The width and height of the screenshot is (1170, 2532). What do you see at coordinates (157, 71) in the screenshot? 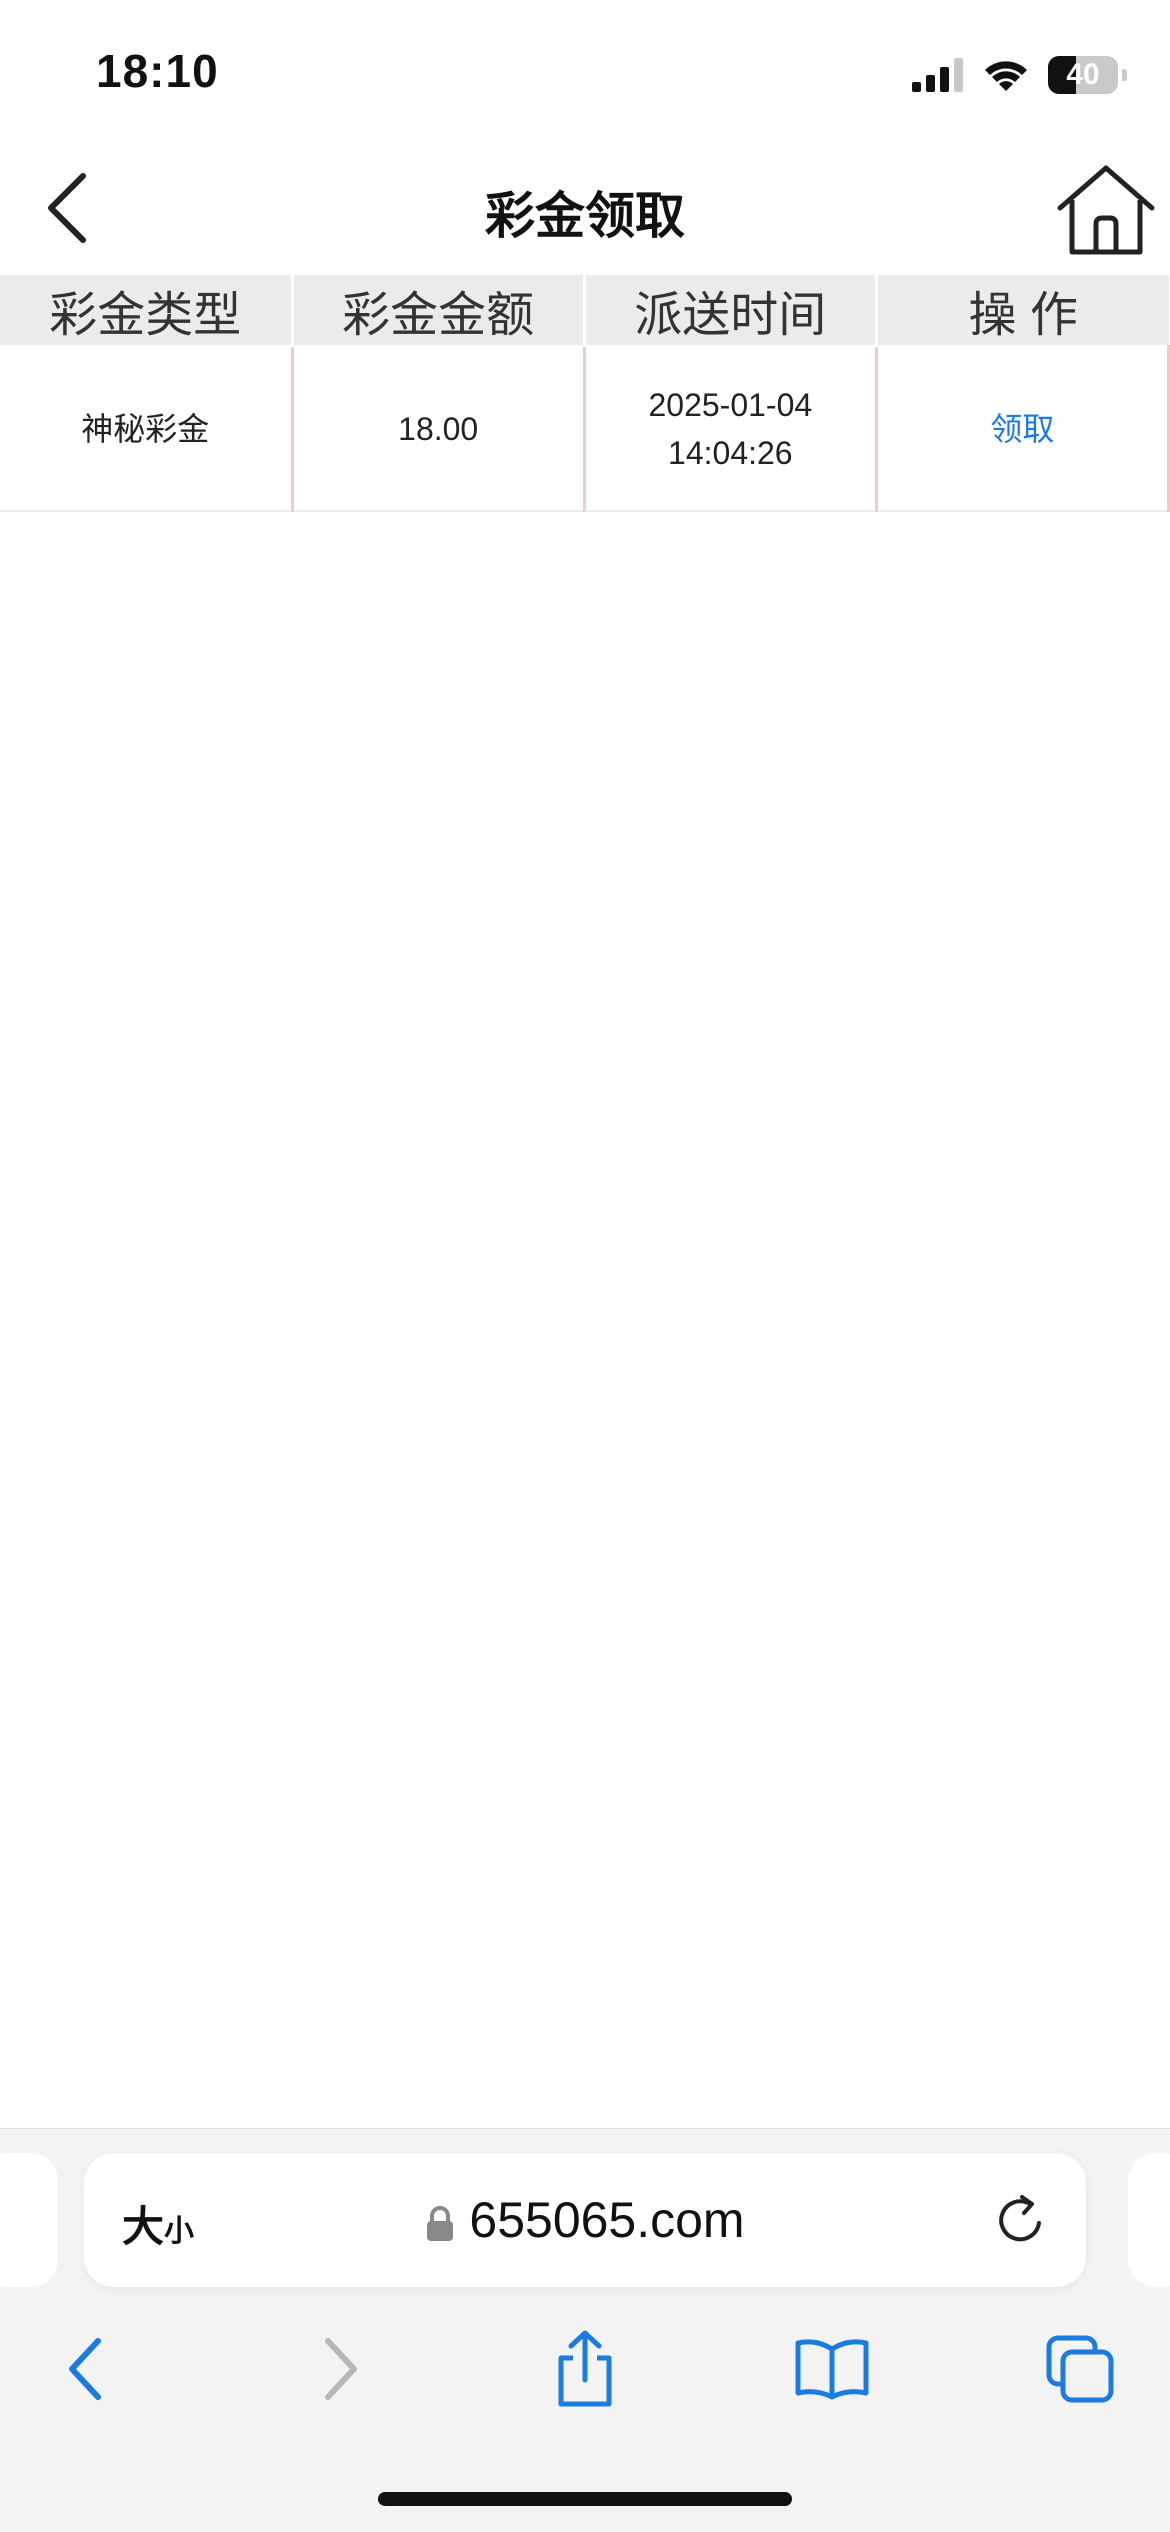
I see `status-time: 18:10` at bounding box center [157, 71].